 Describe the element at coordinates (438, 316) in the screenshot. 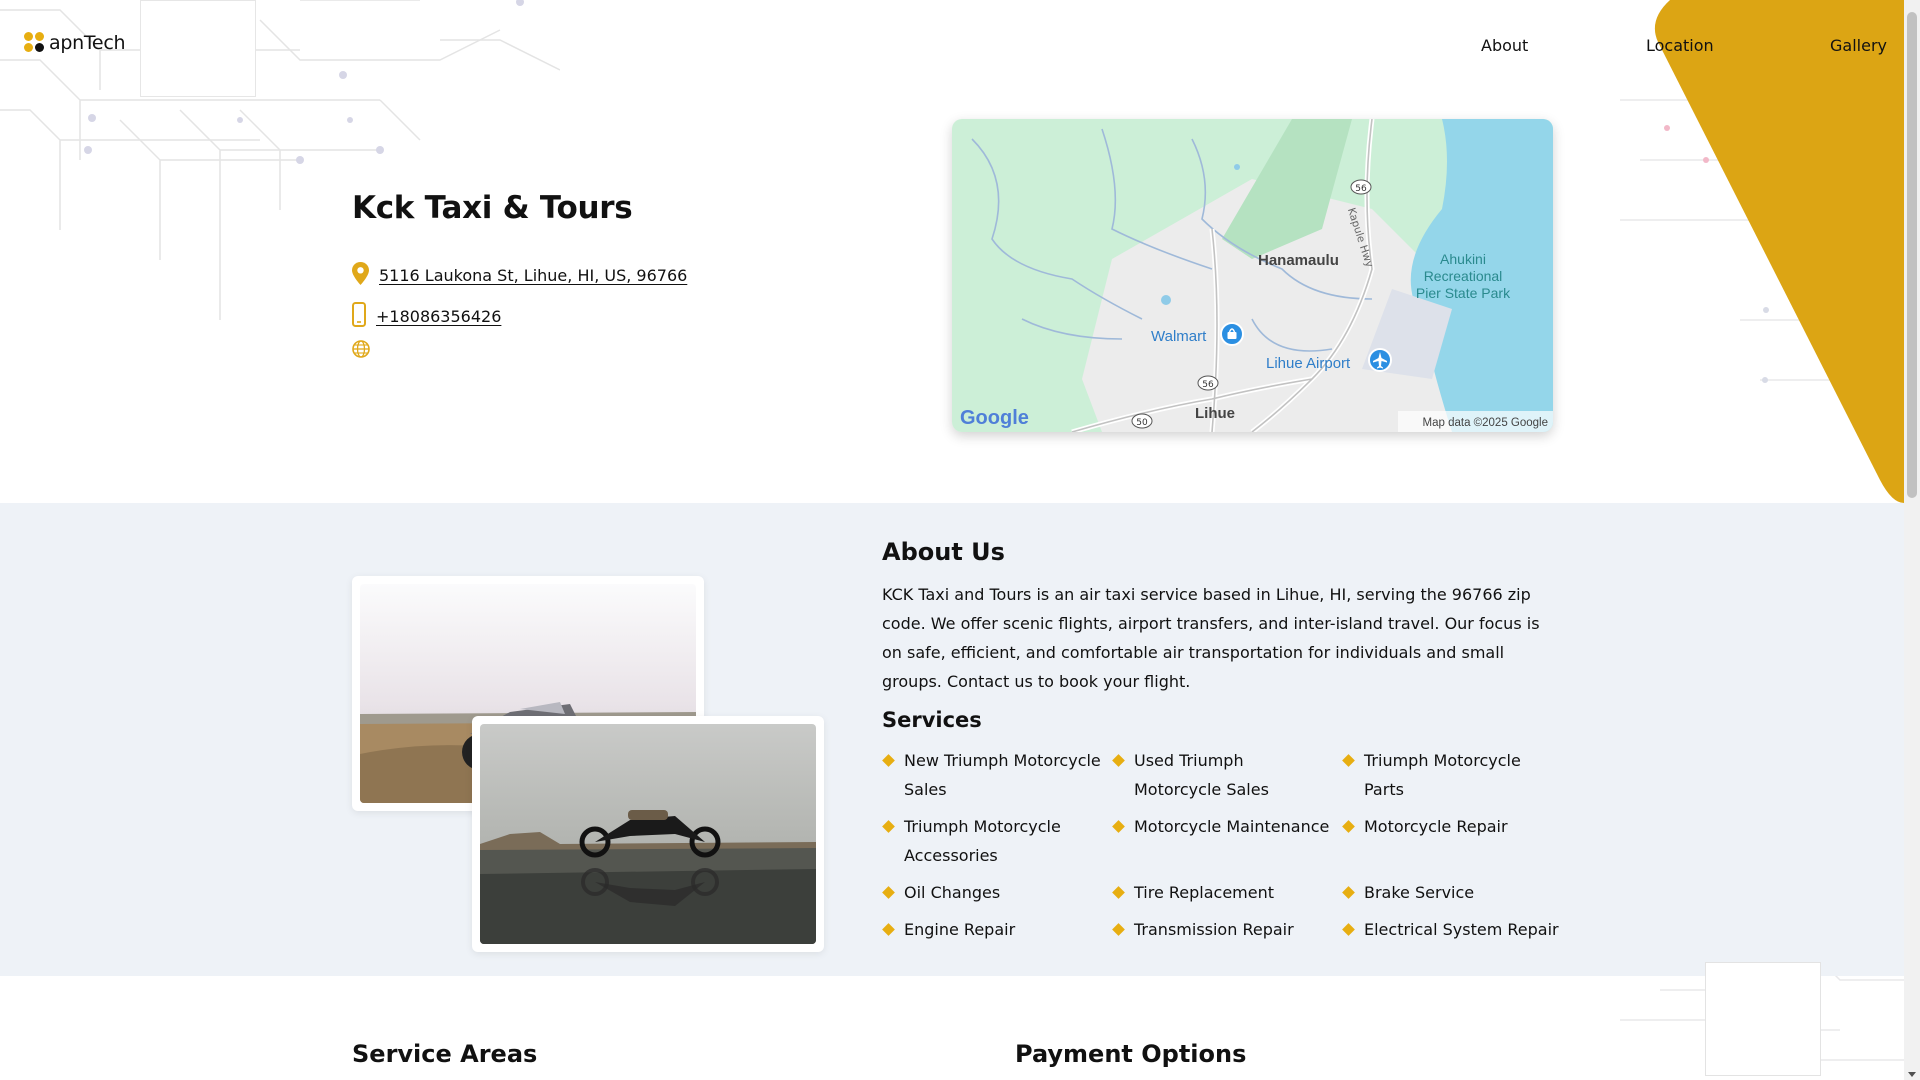

I see `phone-link: +18086356426` at that location.